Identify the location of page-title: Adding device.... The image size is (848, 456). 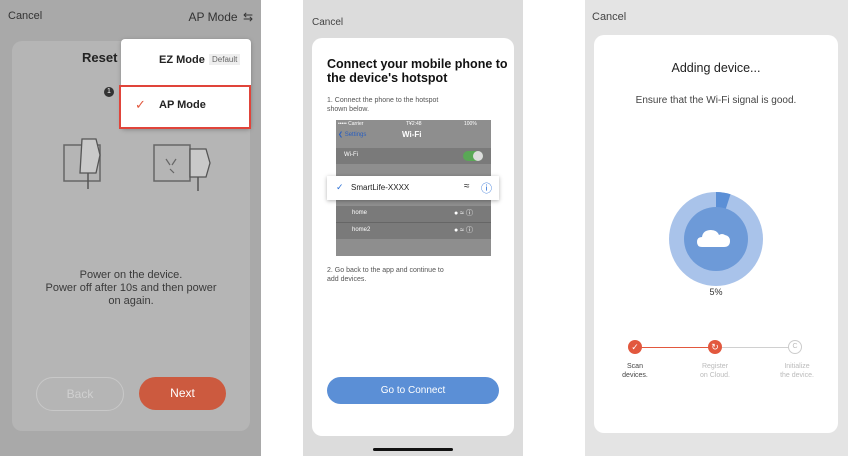
(716, 68).